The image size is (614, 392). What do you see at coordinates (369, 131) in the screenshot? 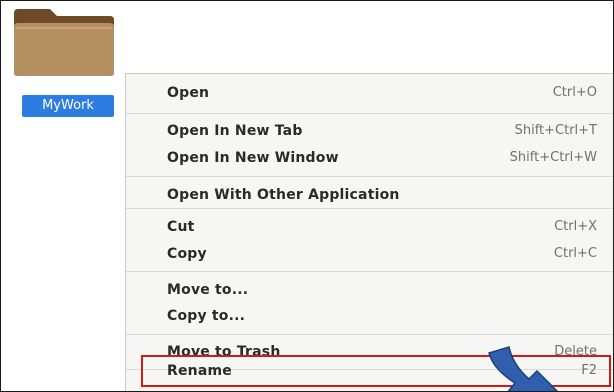
I see `menu-item-open-in-new-tab: Open In New Tab Shift+Ctrl+T` at bounding box center [369, 131].